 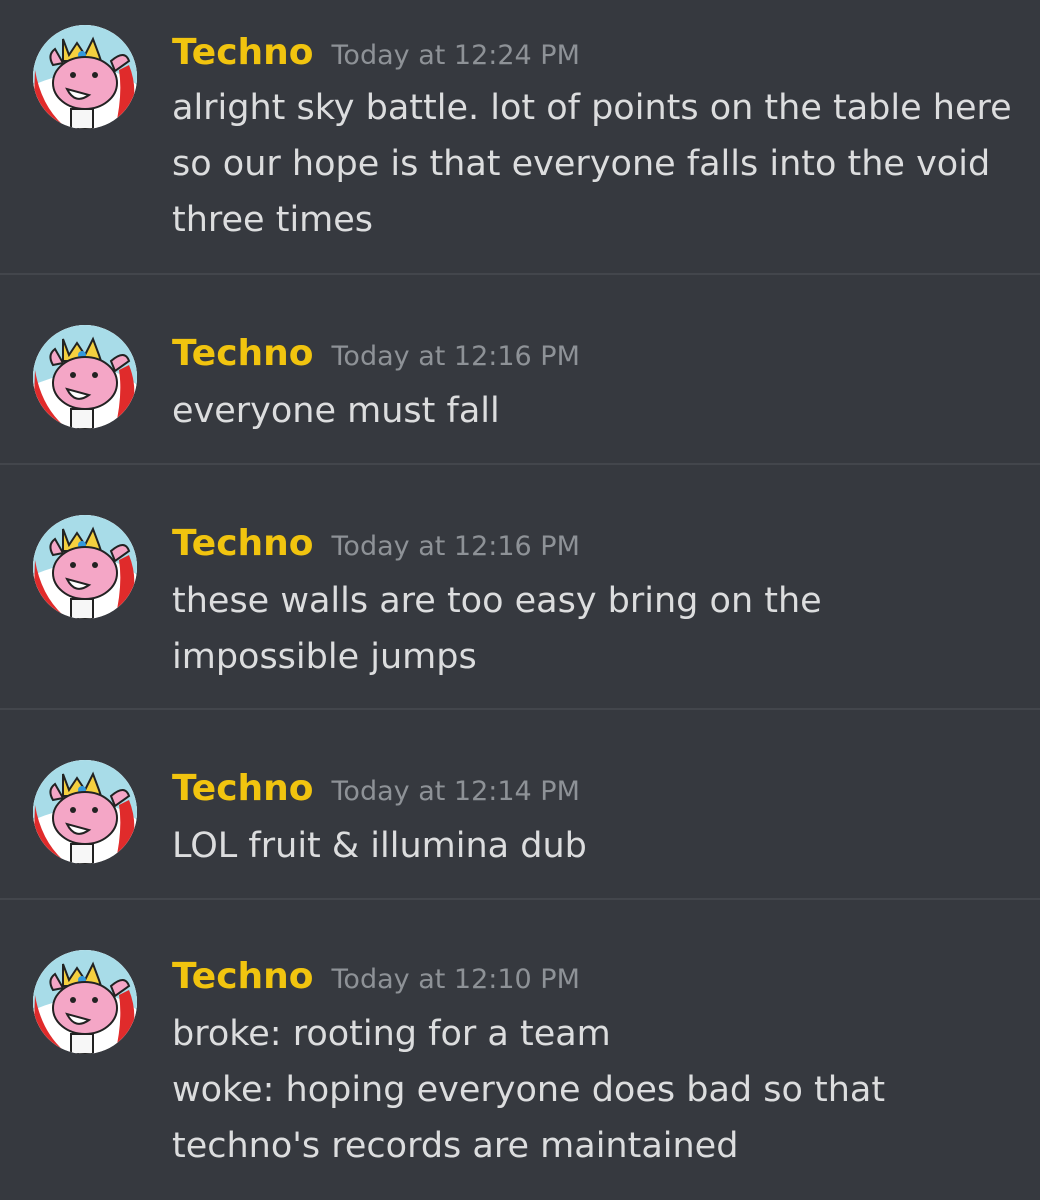 I want to click on timestamp: Today at 12:24 PM, so click(x=455, y=55).